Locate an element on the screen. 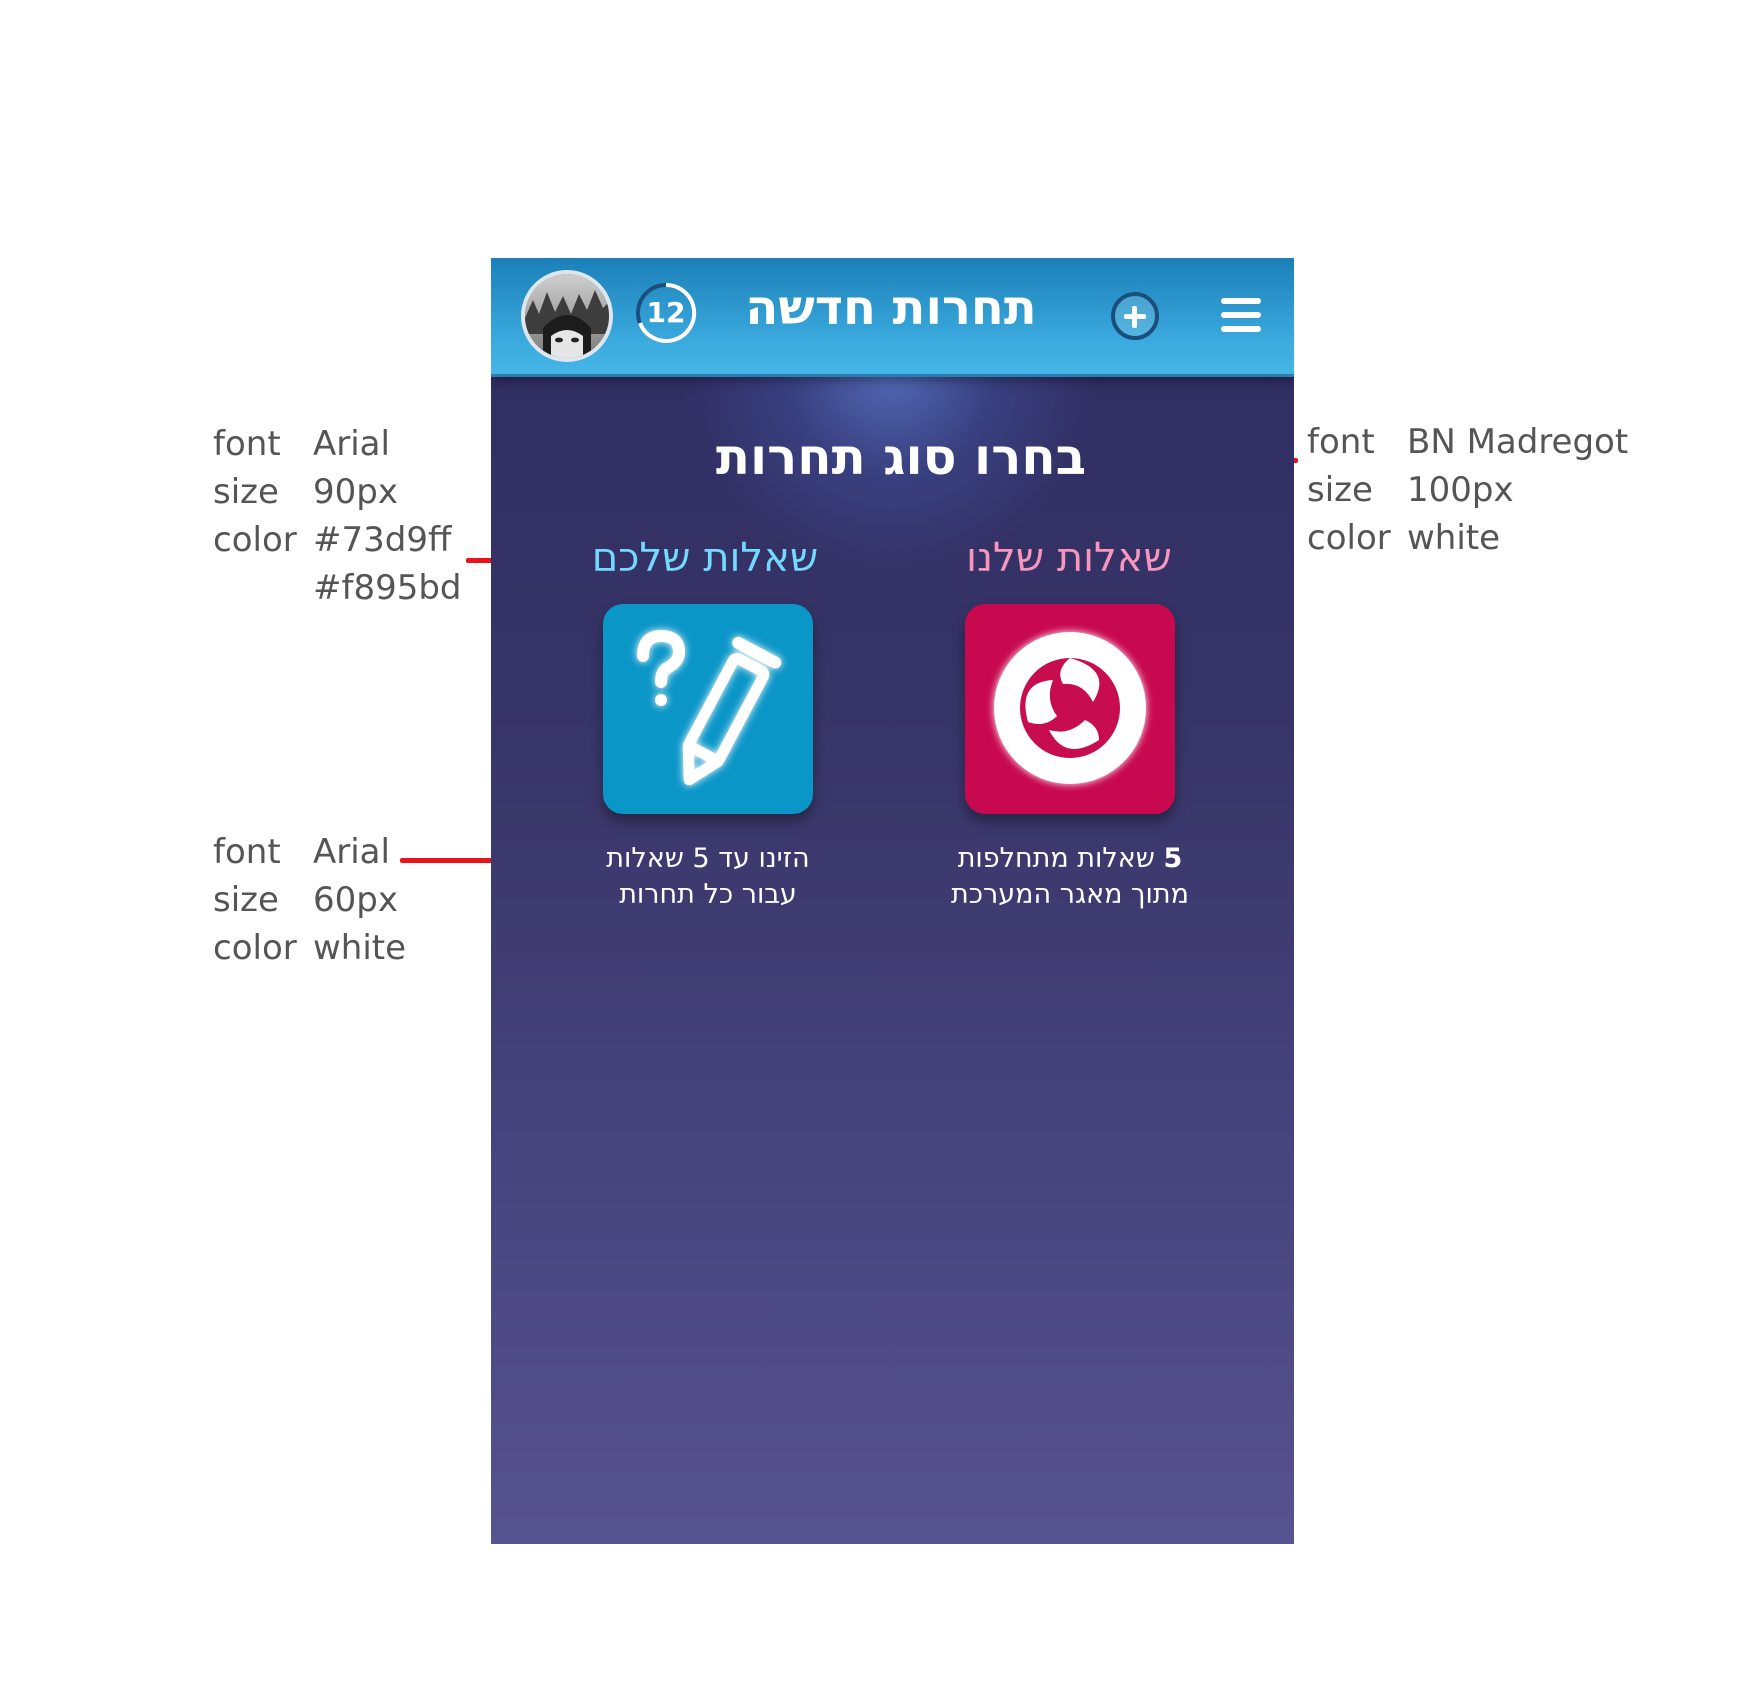 This screenshot has height=1694, width=1754. option-our-questions-button is located at coordinates (1070, 709).